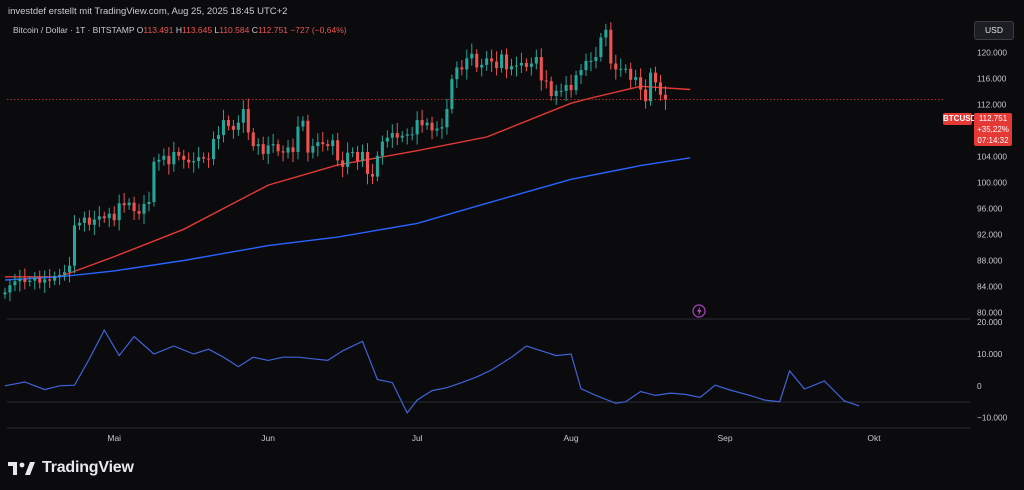  Describe the element at coordinates (992, 183) in the screenshot. I see `price-tick-label: 100.000` at that location.